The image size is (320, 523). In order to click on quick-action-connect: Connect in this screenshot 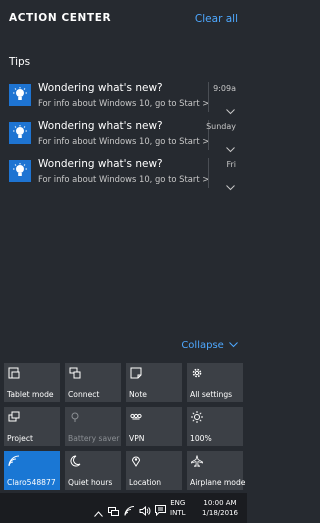, I will do `click(93, 382)`.